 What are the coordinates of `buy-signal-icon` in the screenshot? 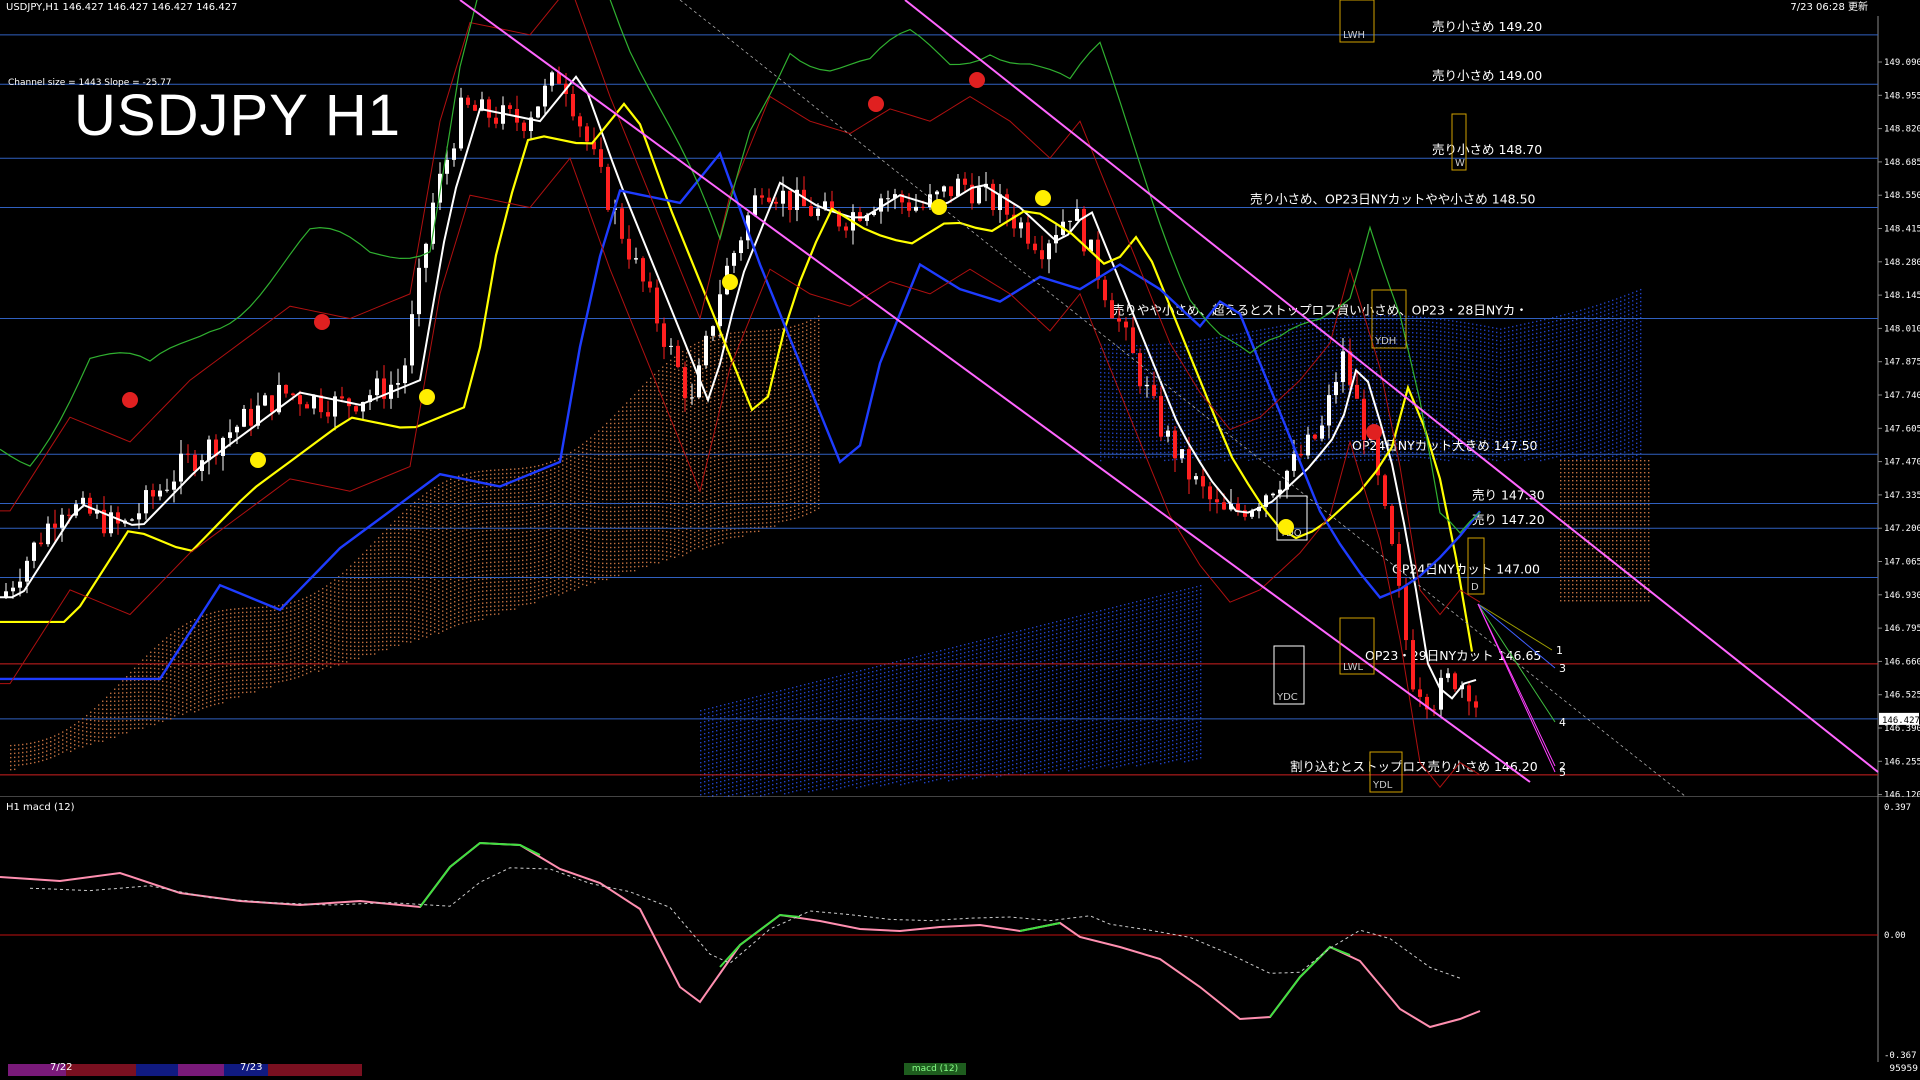 It's located at (1286, 527).